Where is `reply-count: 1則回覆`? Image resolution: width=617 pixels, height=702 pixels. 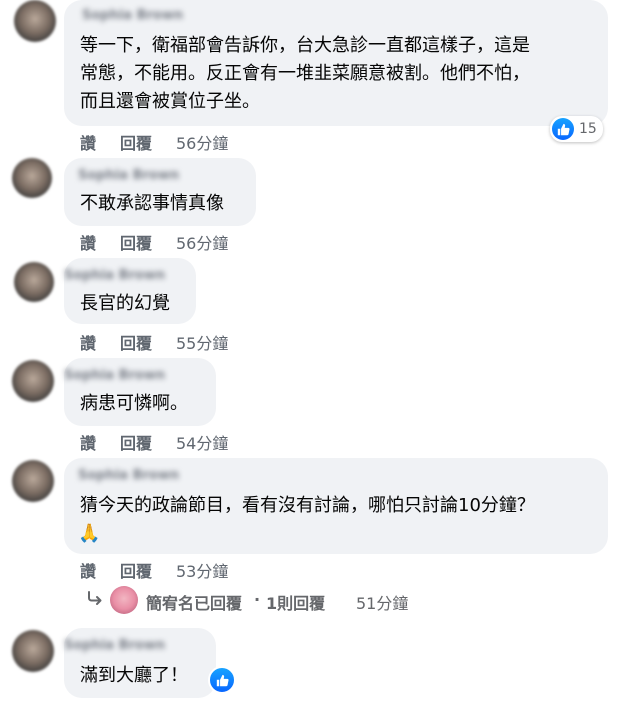 reply-count: 1則回覆 is located at coordinates (295, 602).